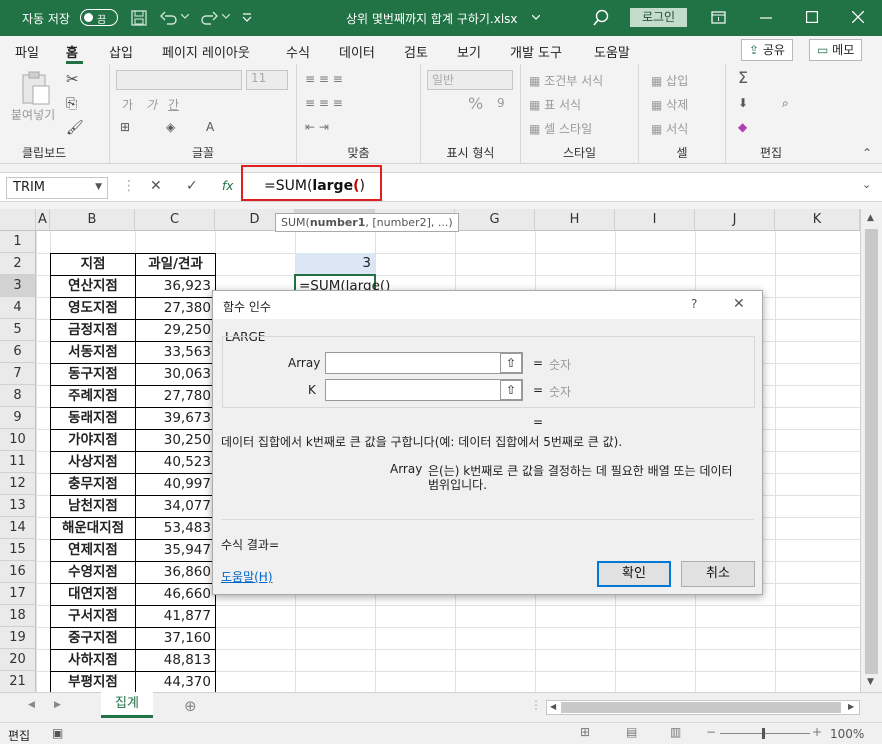  Describe the element at coordinates (871, 450) in the screenshot. I see `vertical-scrollbar: ▲ ▼` at that location.